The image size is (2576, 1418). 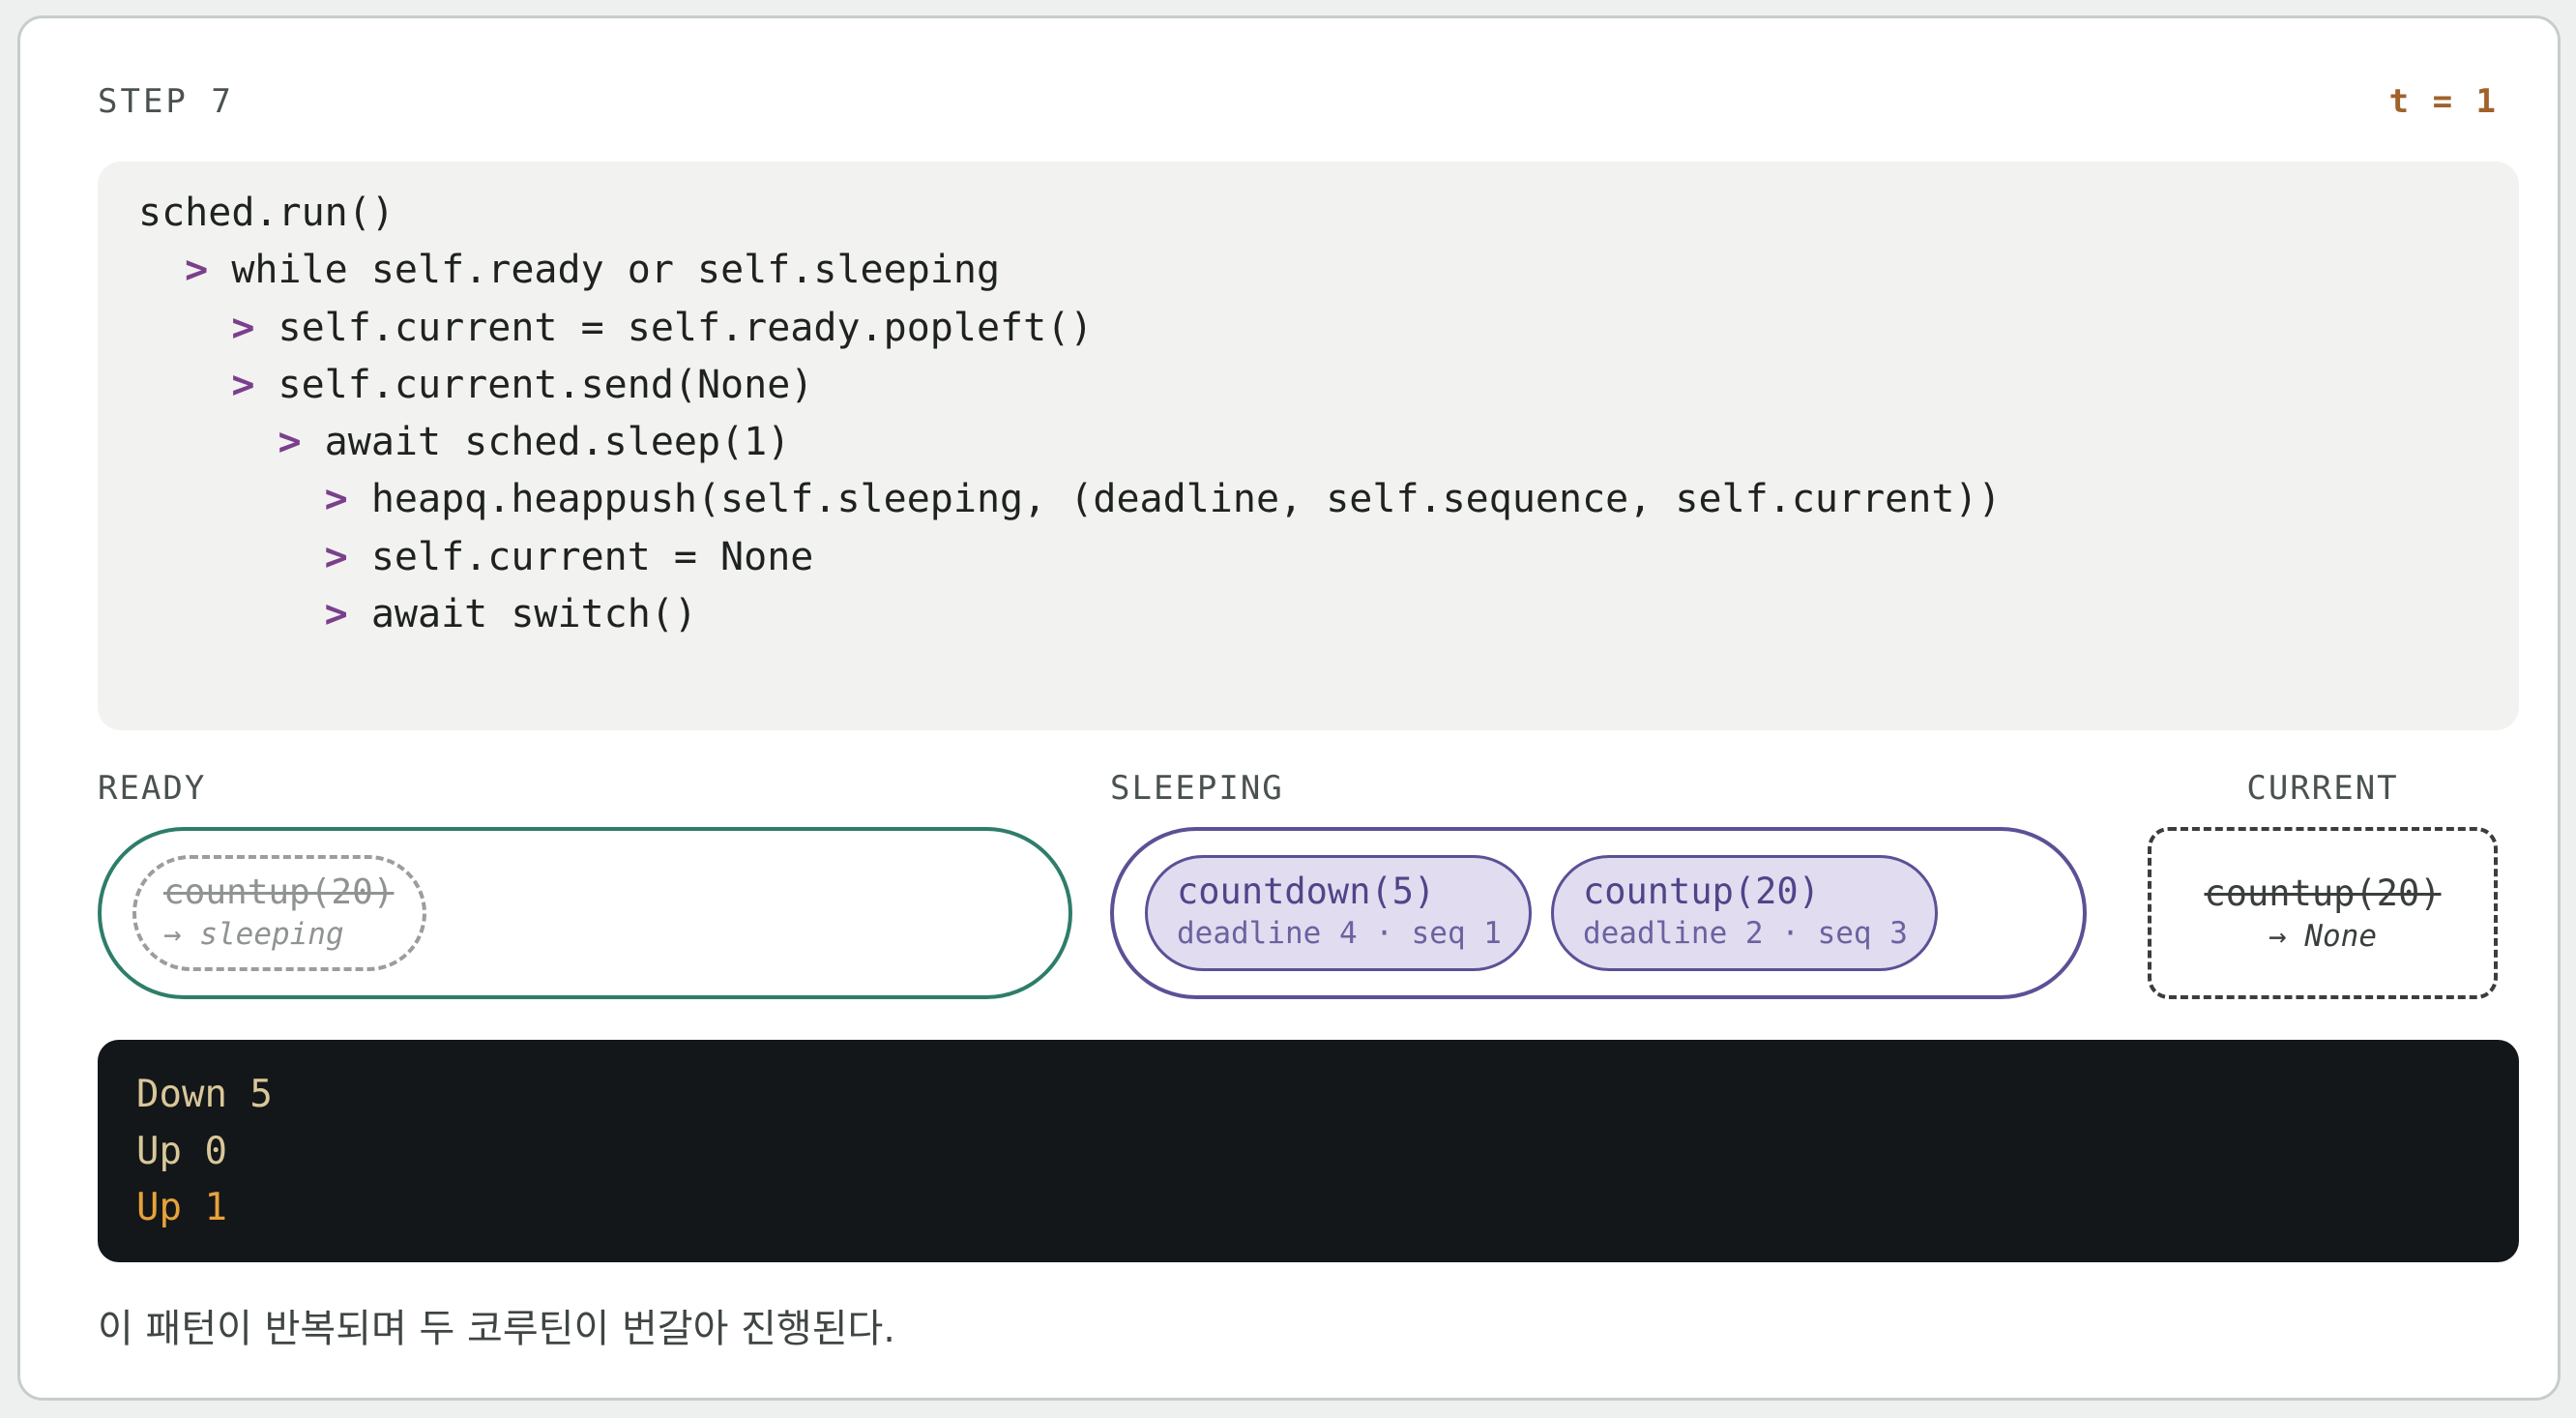 I want to click on step-caption: 이 패턴이 반복되며 두 코루틴이 번갈아 진행된다., so click(x=497, y=1329).